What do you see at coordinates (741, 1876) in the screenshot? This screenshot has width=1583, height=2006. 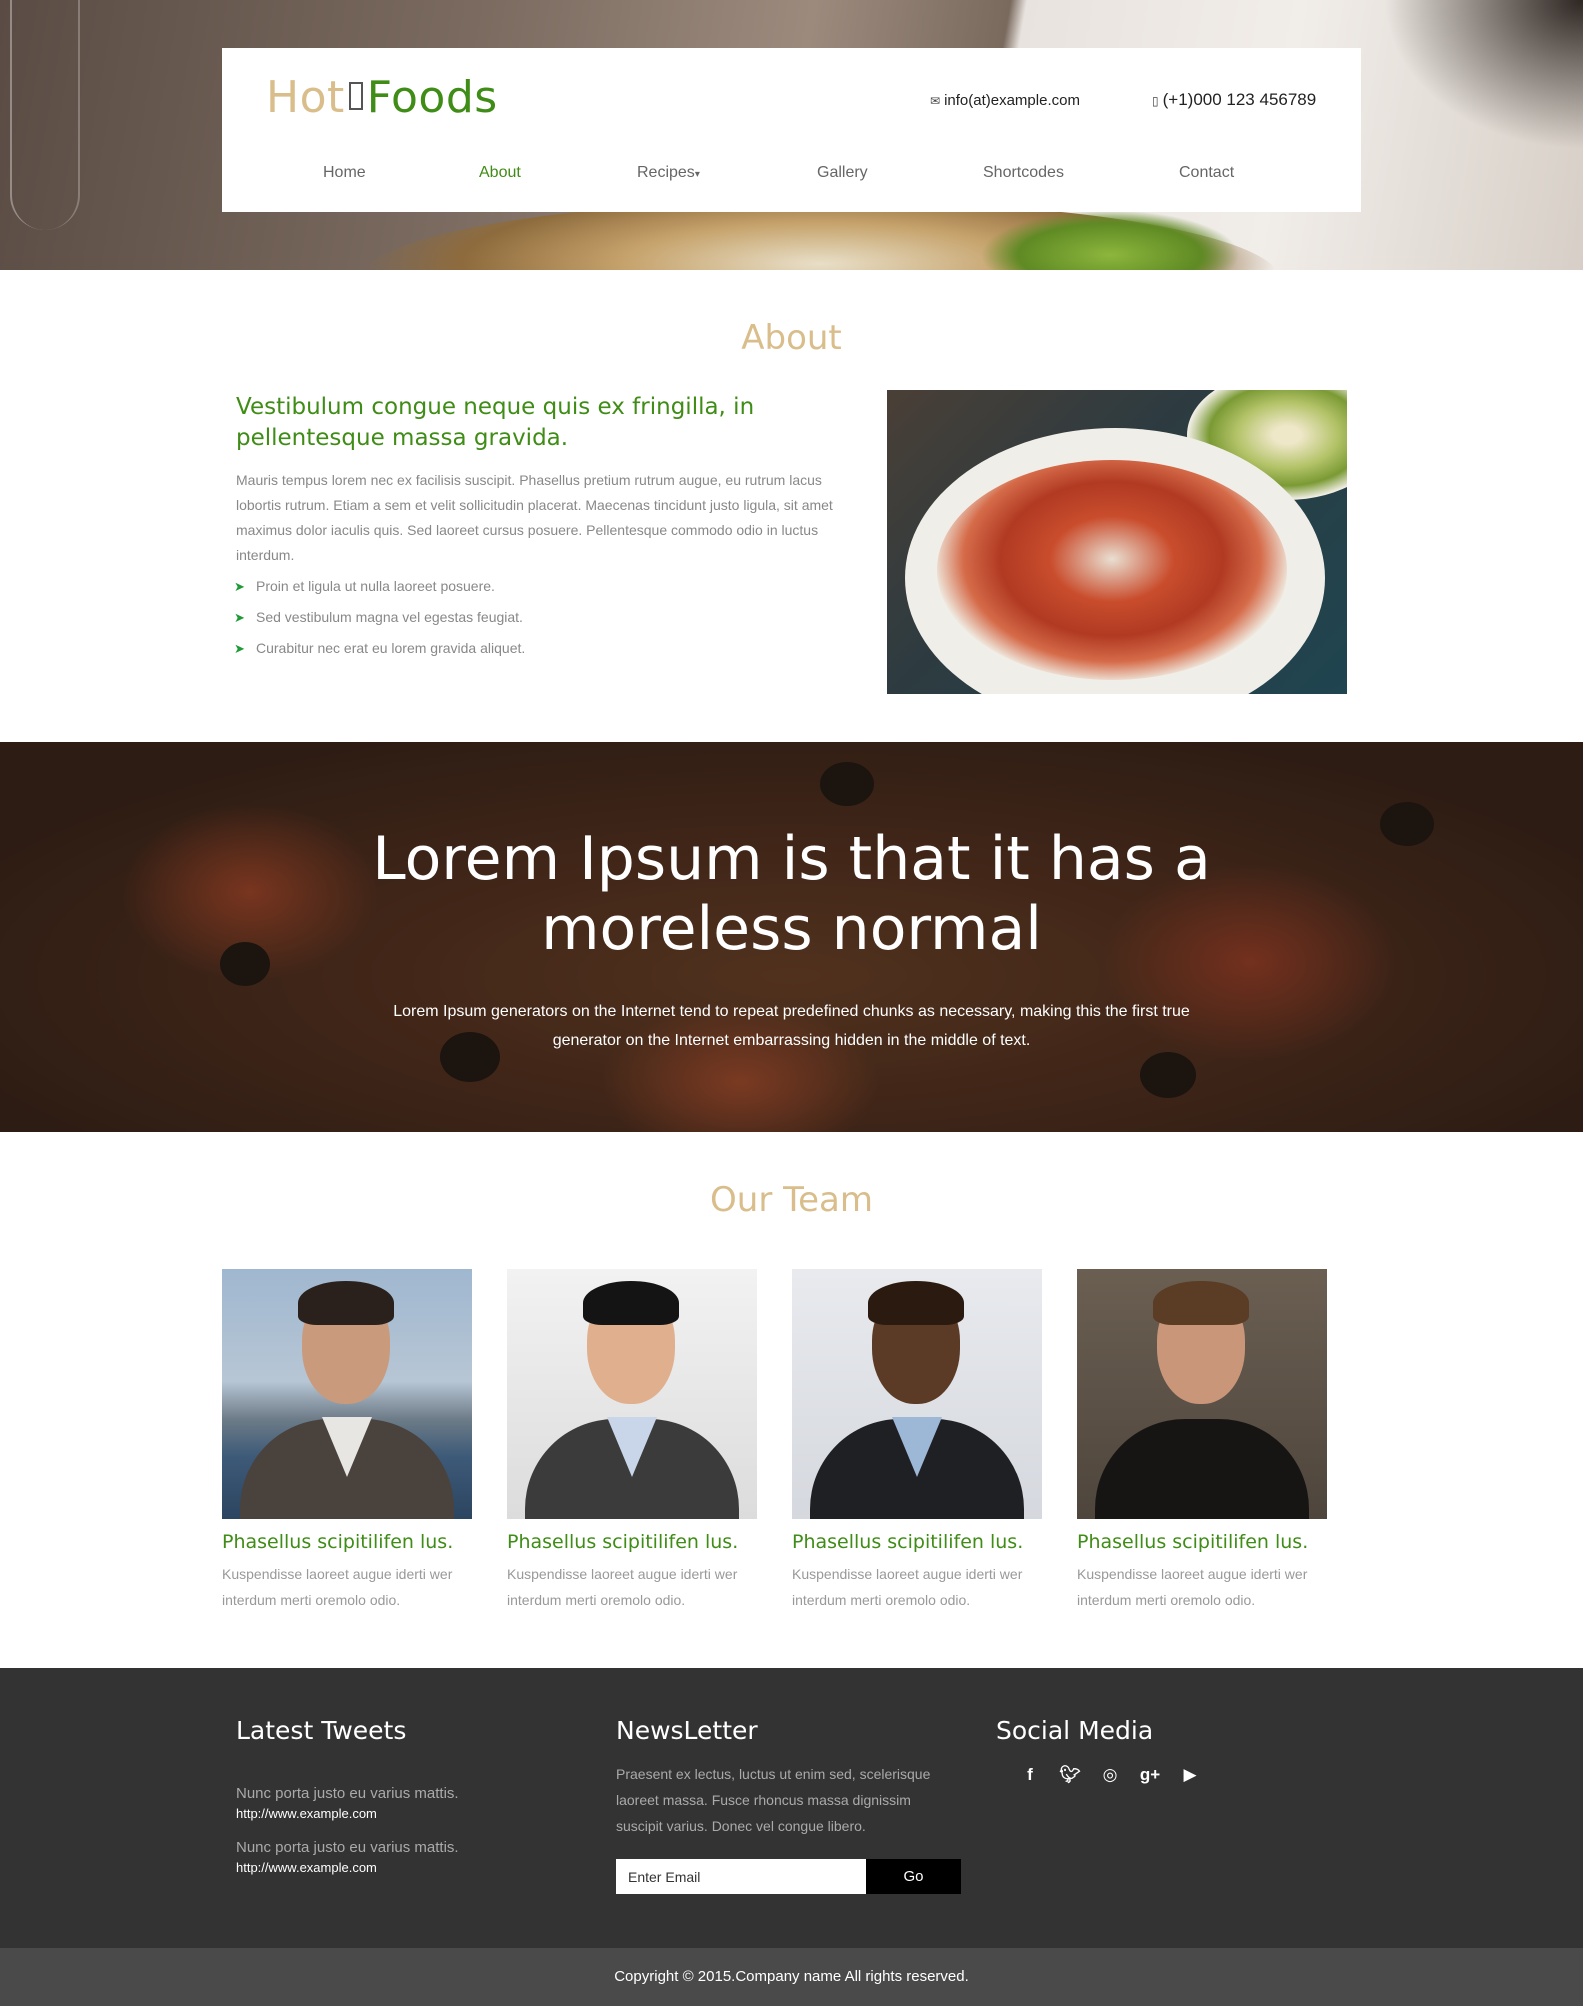 I see `email-input` at bounding box center [741, 1876].